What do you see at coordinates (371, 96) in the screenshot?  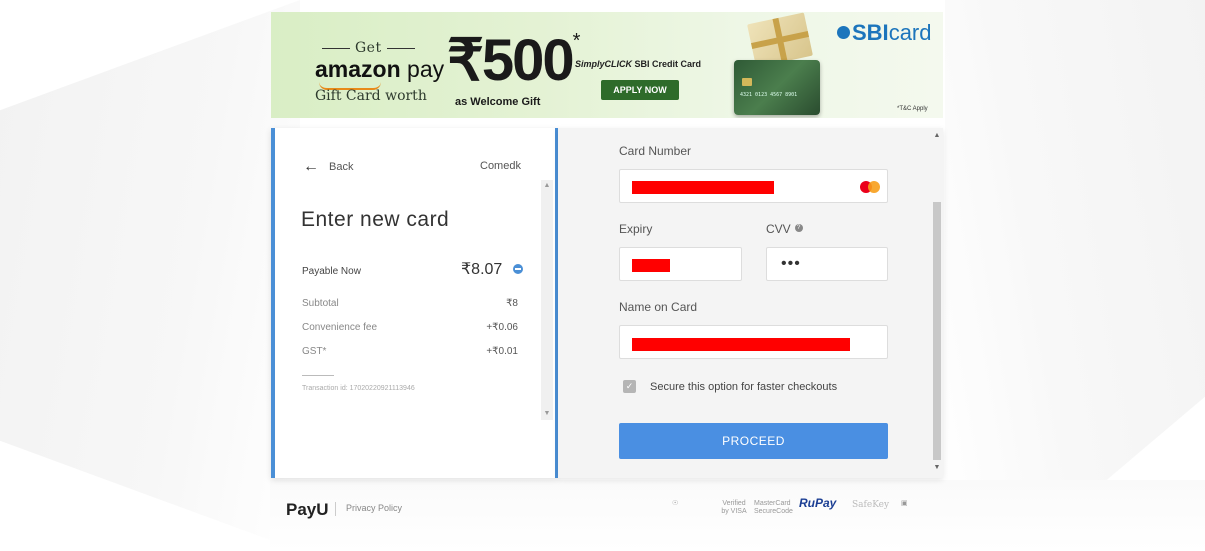 I see `banner-giftcard-text: Gift Card worth` at bounding box center [371, 96].